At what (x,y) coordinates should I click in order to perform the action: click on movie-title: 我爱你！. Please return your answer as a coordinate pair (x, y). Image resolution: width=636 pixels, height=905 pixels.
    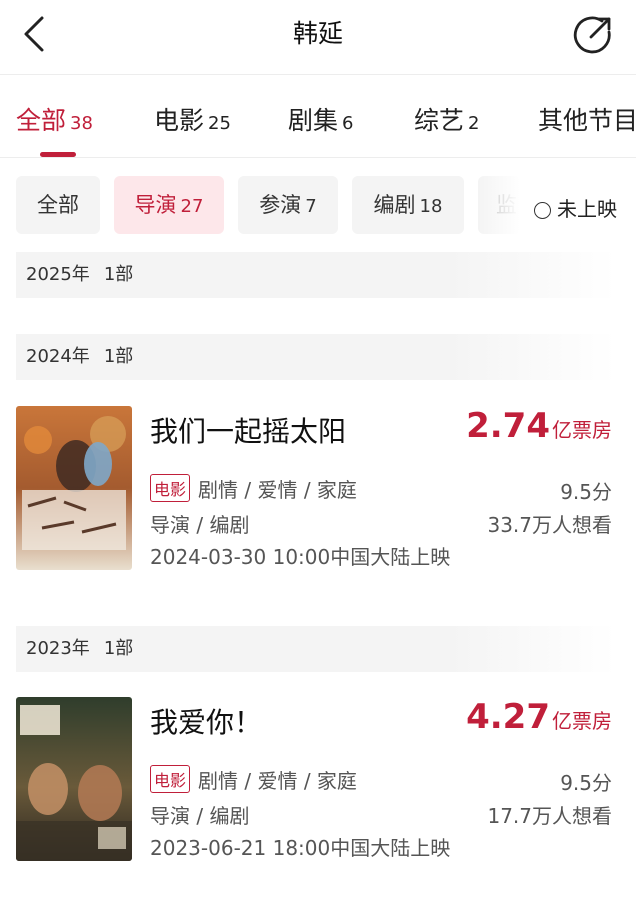
    Looking at the image, I should click on (206, 722).